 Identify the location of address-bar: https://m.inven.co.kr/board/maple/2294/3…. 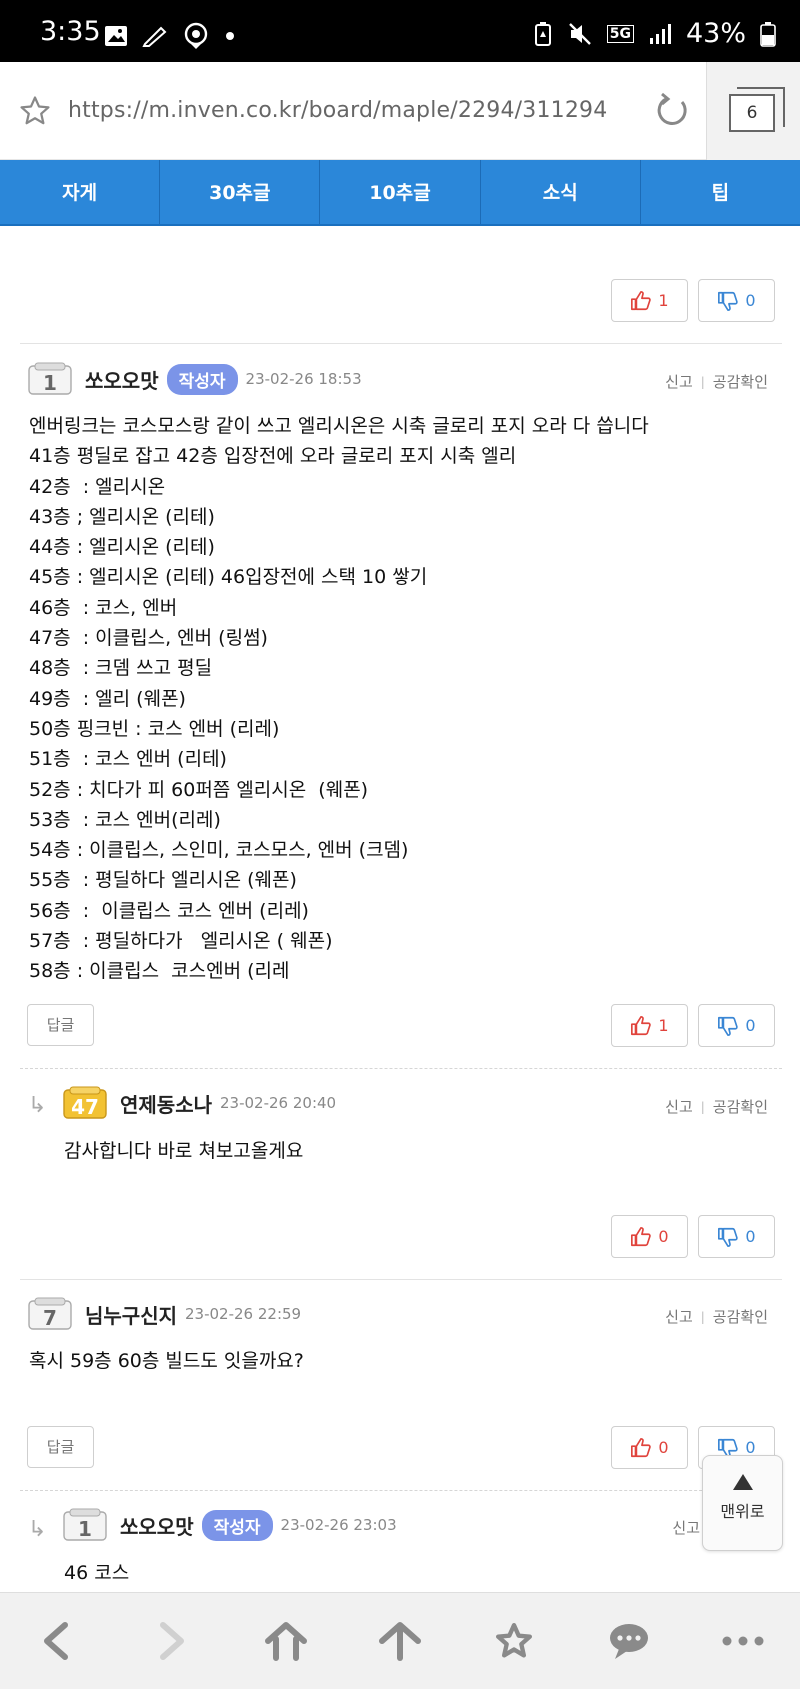
(400, 111).